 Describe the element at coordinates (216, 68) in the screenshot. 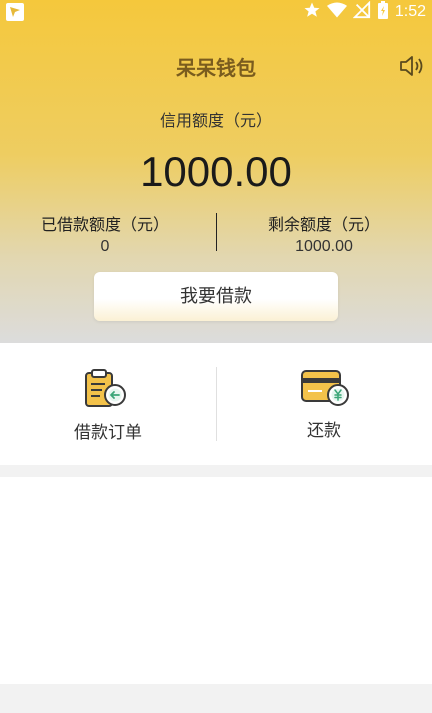

I see `app-title: 呆呆钱包` at that location.